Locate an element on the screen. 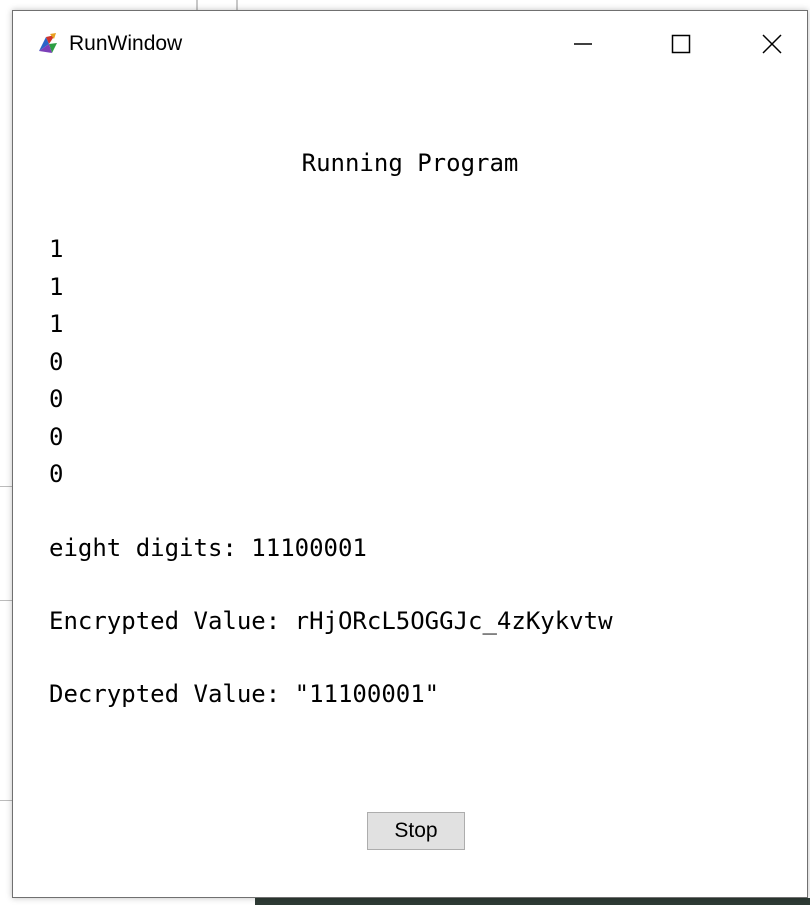 The width and height of the screenshot is (810, 905). maximize-button is located at coordinates (681, 44).